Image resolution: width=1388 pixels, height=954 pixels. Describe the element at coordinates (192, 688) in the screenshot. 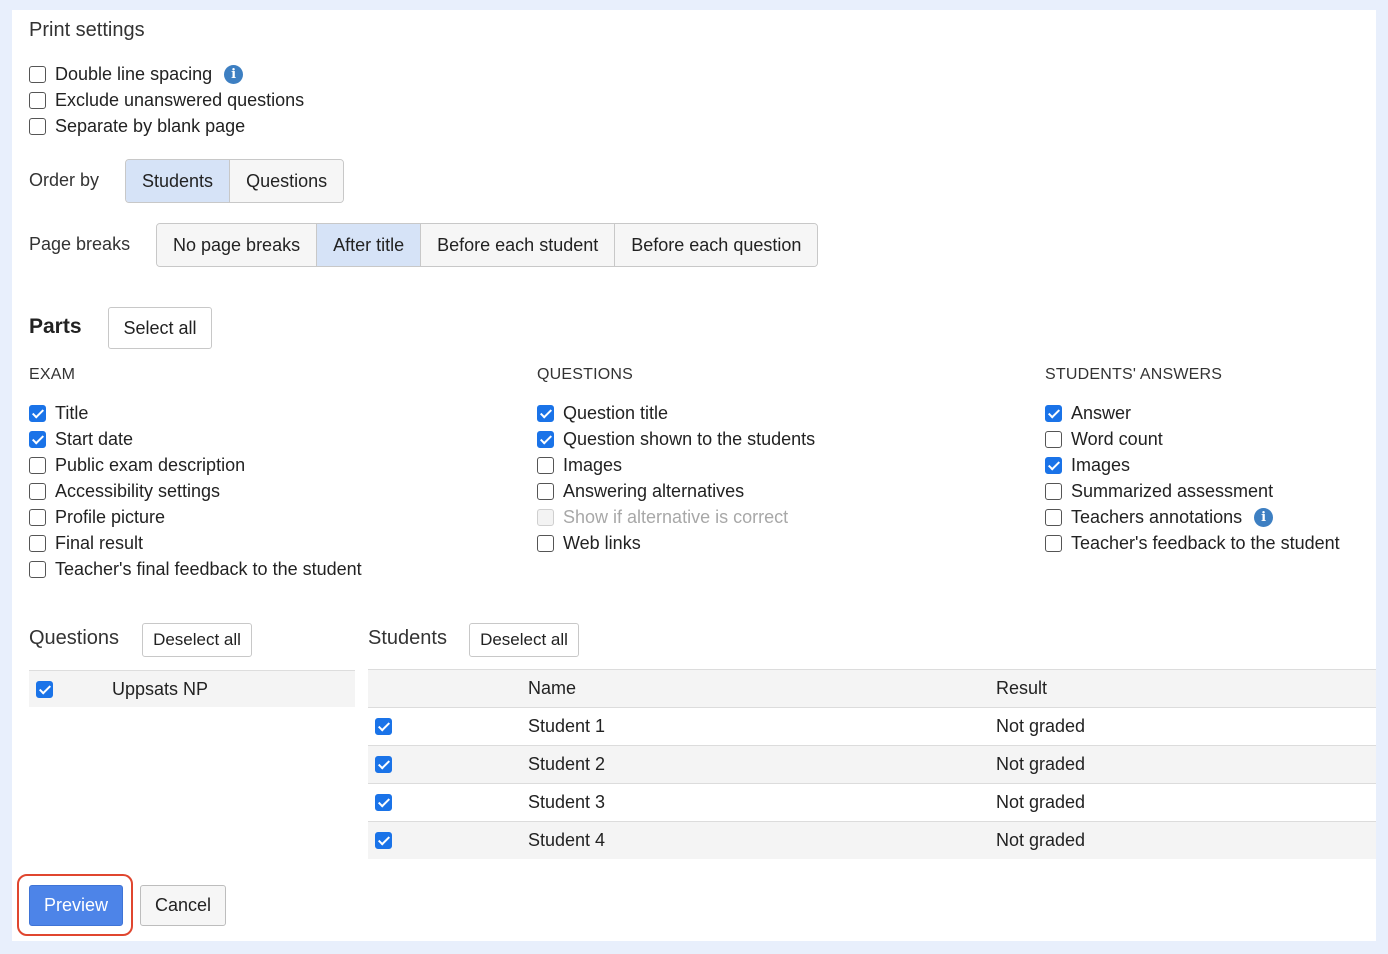

I see `table-row: Uppsats NP` at that location.